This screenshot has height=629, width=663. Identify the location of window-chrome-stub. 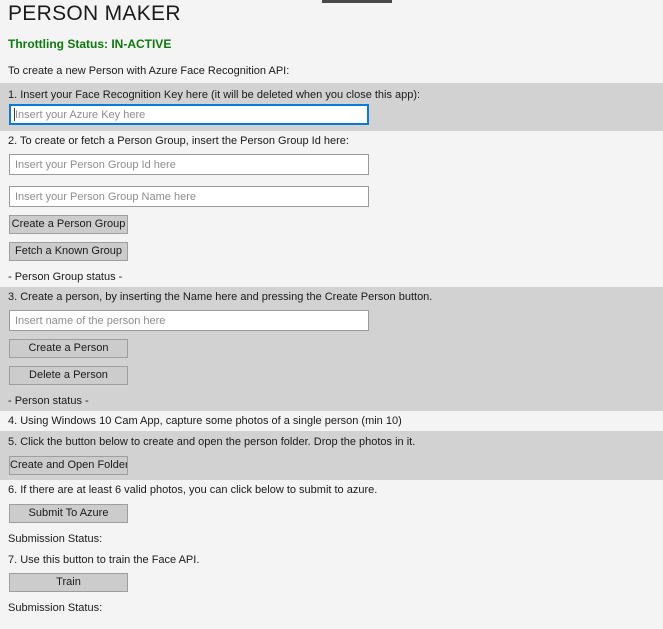
(357, 1).